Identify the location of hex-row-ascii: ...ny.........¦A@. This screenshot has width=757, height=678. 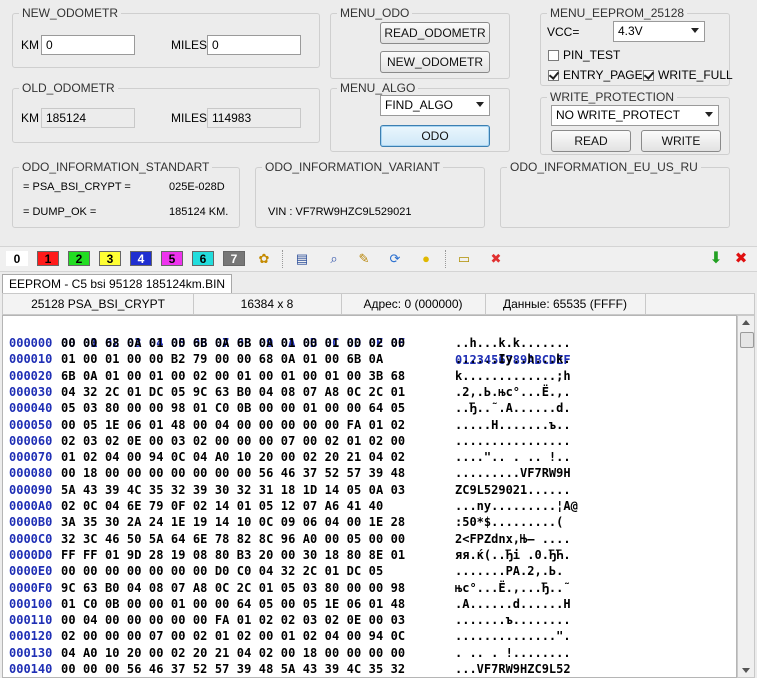
(516, 506).